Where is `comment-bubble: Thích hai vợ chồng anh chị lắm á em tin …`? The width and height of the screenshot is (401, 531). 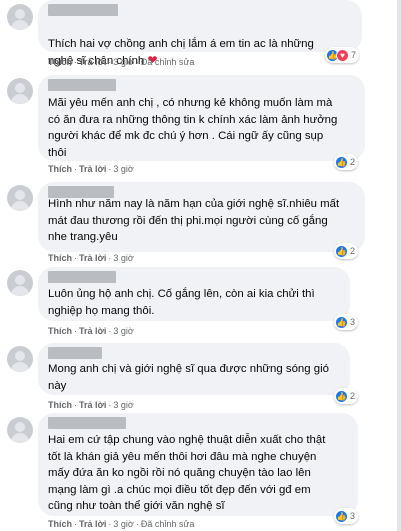 comment-bubble: Thích hai vợ chồng anh chị lắm á em tin … is located at coordinates (200, 33).